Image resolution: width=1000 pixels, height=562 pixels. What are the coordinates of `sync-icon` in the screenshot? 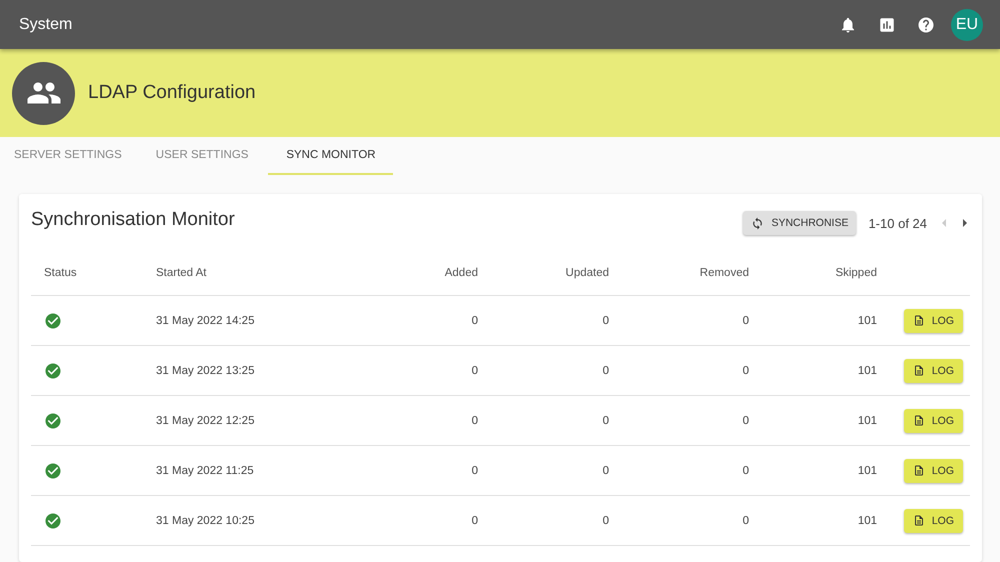 It's located at (757, 223).